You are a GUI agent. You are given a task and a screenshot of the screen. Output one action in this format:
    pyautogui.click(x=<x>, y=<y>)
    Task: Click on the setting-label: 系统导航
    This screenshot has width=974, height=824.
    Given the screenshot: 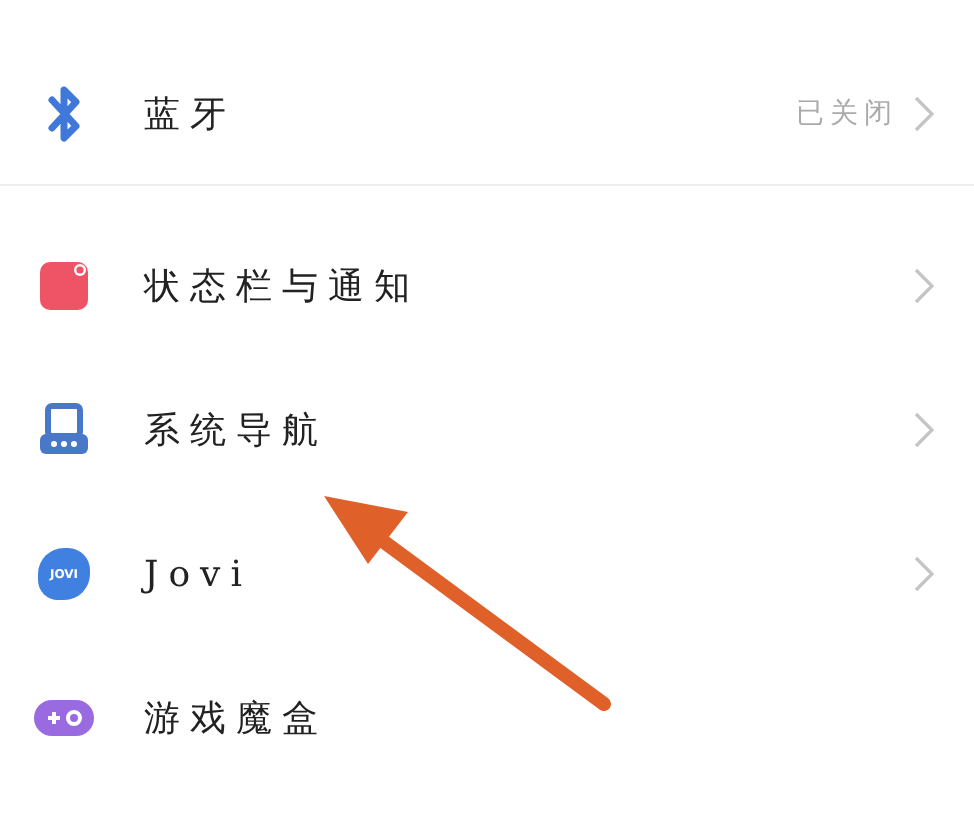 What is the action you would take?
    pyautogui.click(x=237, y=431)
    